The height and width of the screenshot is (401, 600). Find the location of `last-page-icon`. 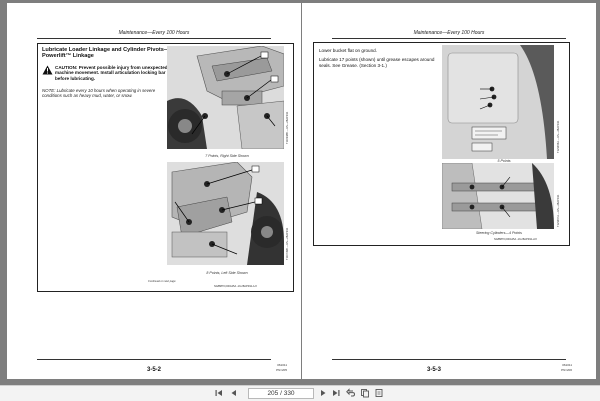

last-page-icon is located at coordinates (336, 393).